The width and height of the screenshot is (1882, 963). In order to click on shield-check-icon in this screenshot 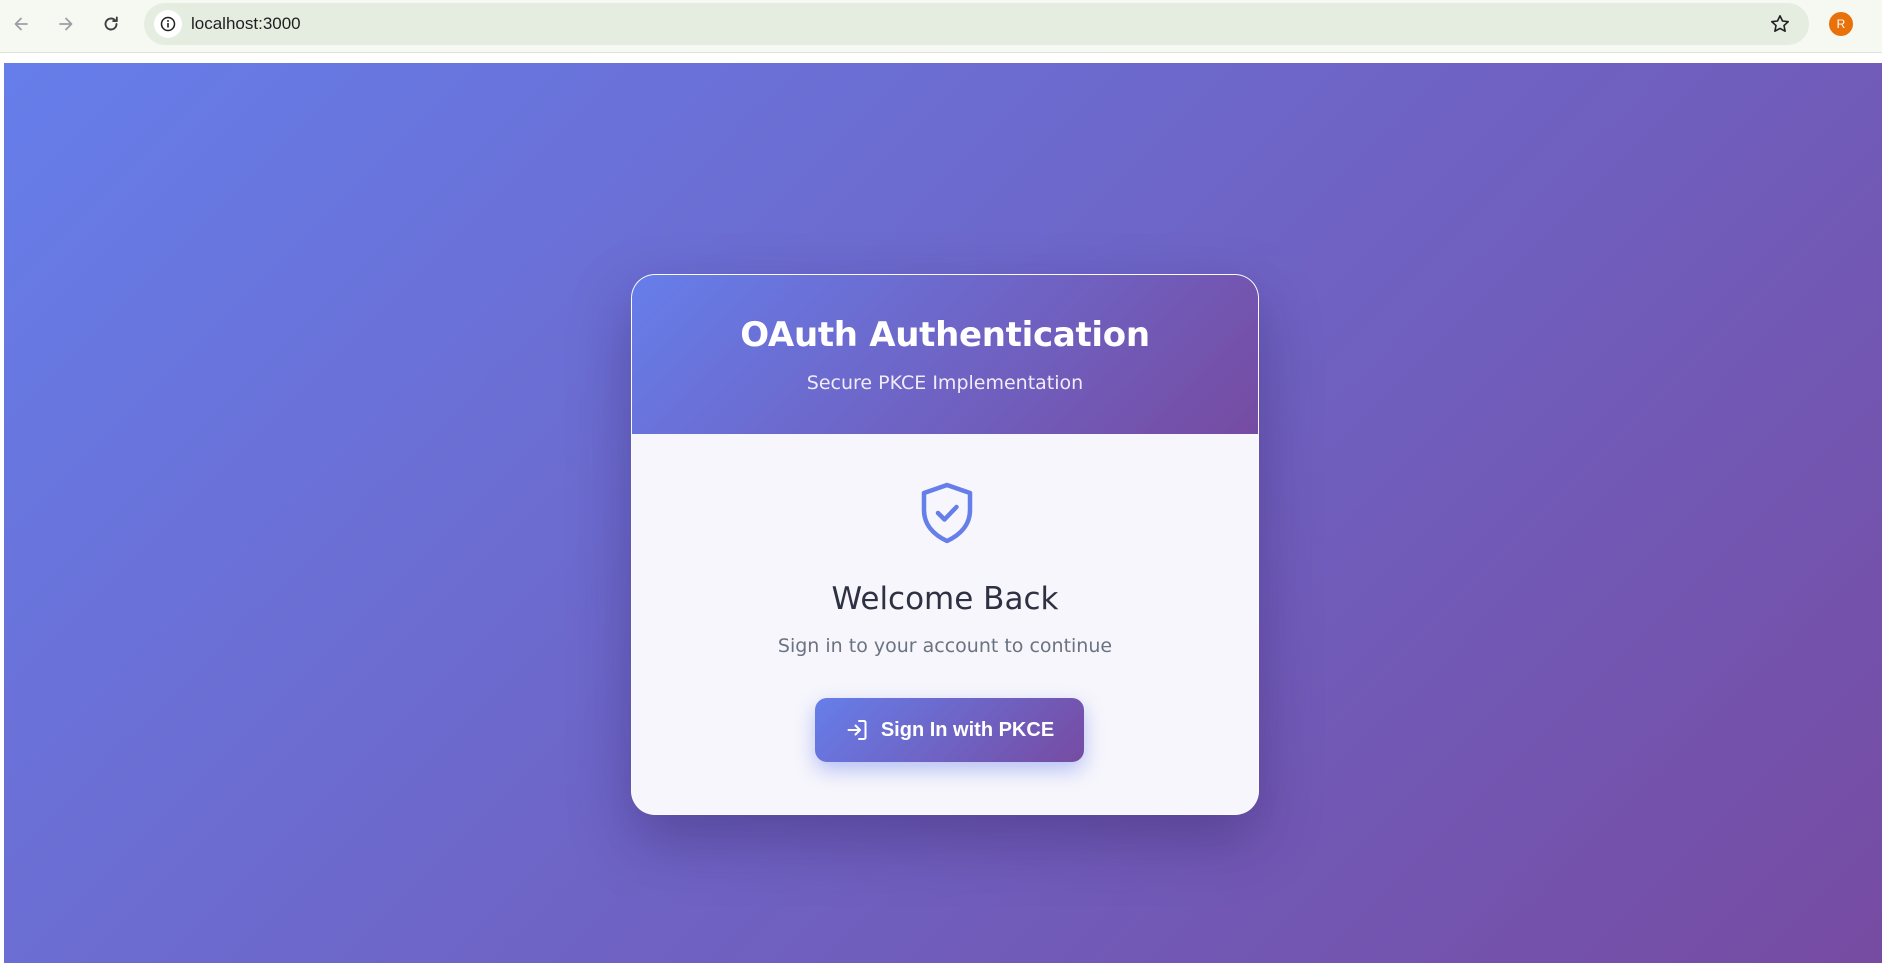, I will do `click(947, 513)`.